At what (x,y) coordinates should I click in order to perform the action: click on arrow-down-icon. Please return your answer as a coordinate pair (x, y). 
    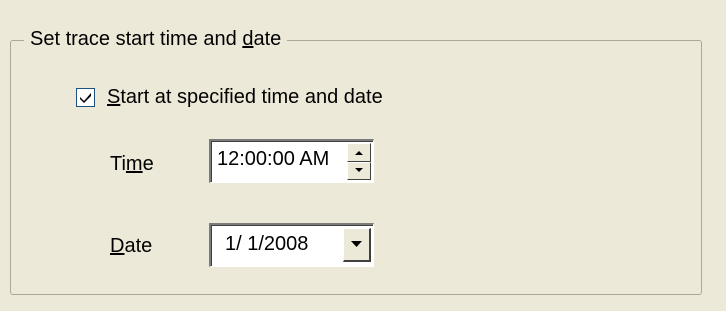
    Looking at the image, I should click on (359, 170).